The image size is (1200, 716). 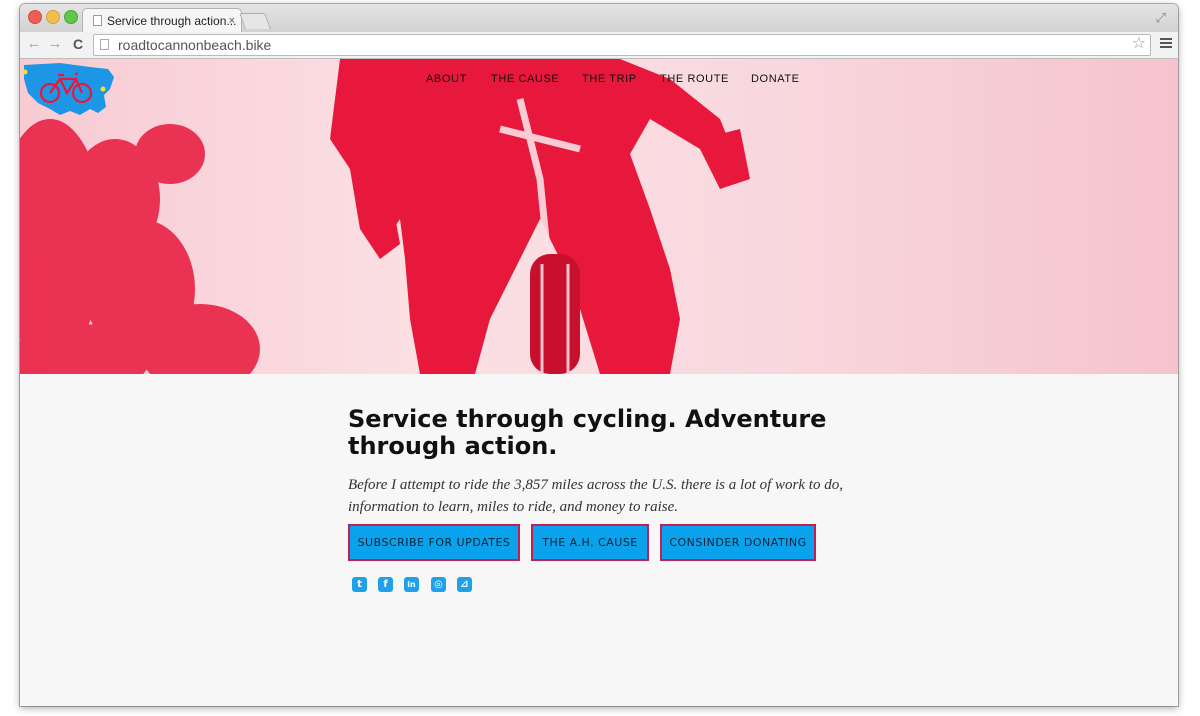 What do you see at coordinates (694, 79) in the screenshot?
I see `nav-the-route-link: THE ROUTE` at bounding box center [694, 79].